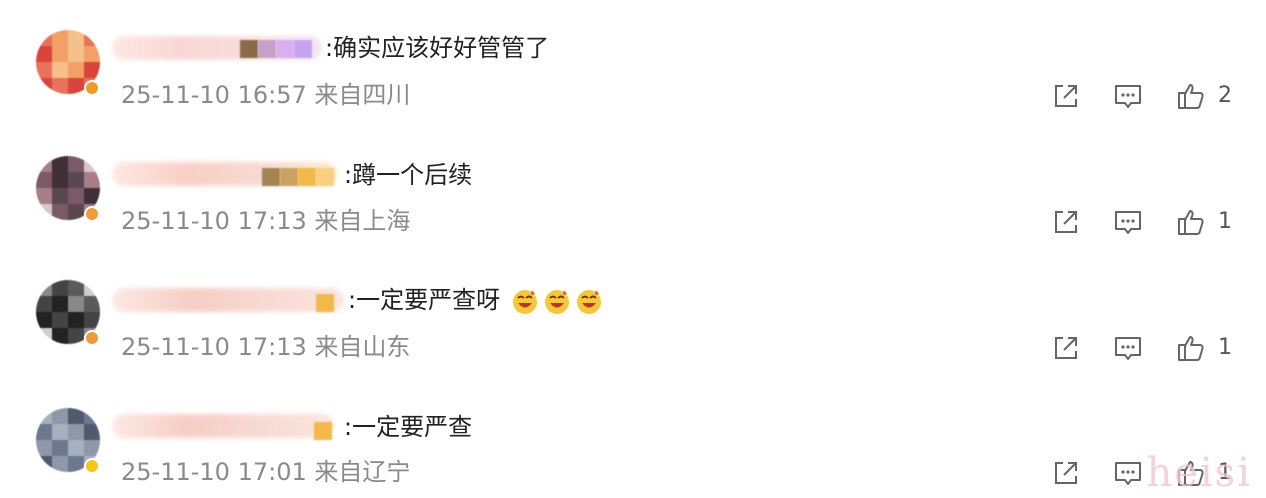  I want to click on comment-location: 来自上海, so click(362, 221).